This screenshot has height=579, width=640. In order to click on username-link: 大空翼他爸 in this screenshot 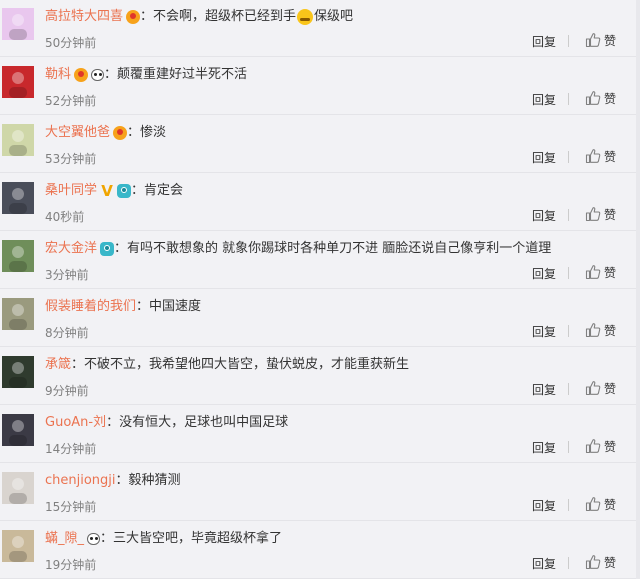, I will do `click(77, 133)`.